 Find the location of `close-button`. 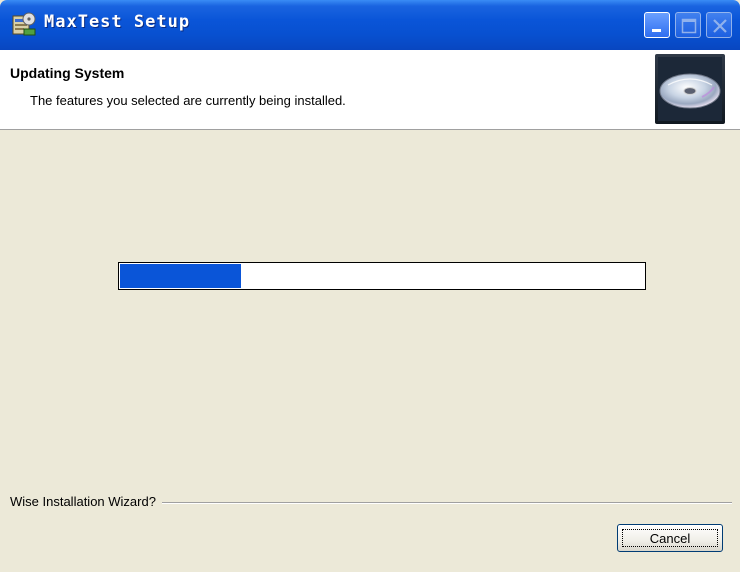

close-button is located at coordinates (719, 25).